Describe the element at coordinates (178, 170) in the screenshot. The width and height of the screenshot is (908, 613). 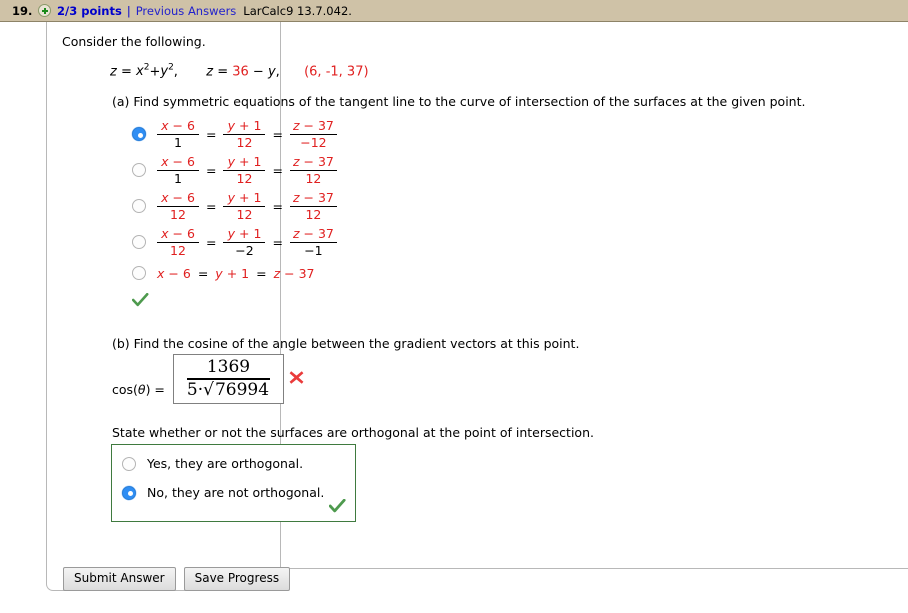
I see `choice-1-term-0: x − 6 1` at that location.